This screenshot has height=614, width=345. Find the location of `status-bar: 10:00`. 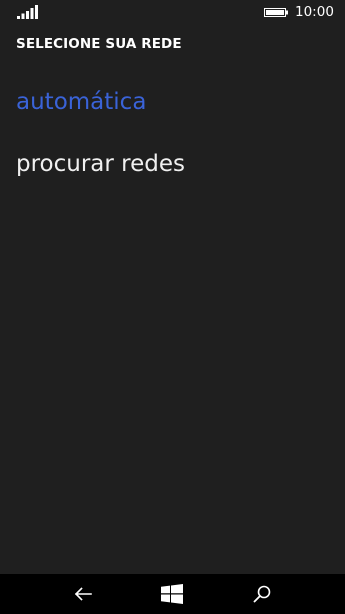

status-bar: 10:00 is located at coordinates (172, 13).